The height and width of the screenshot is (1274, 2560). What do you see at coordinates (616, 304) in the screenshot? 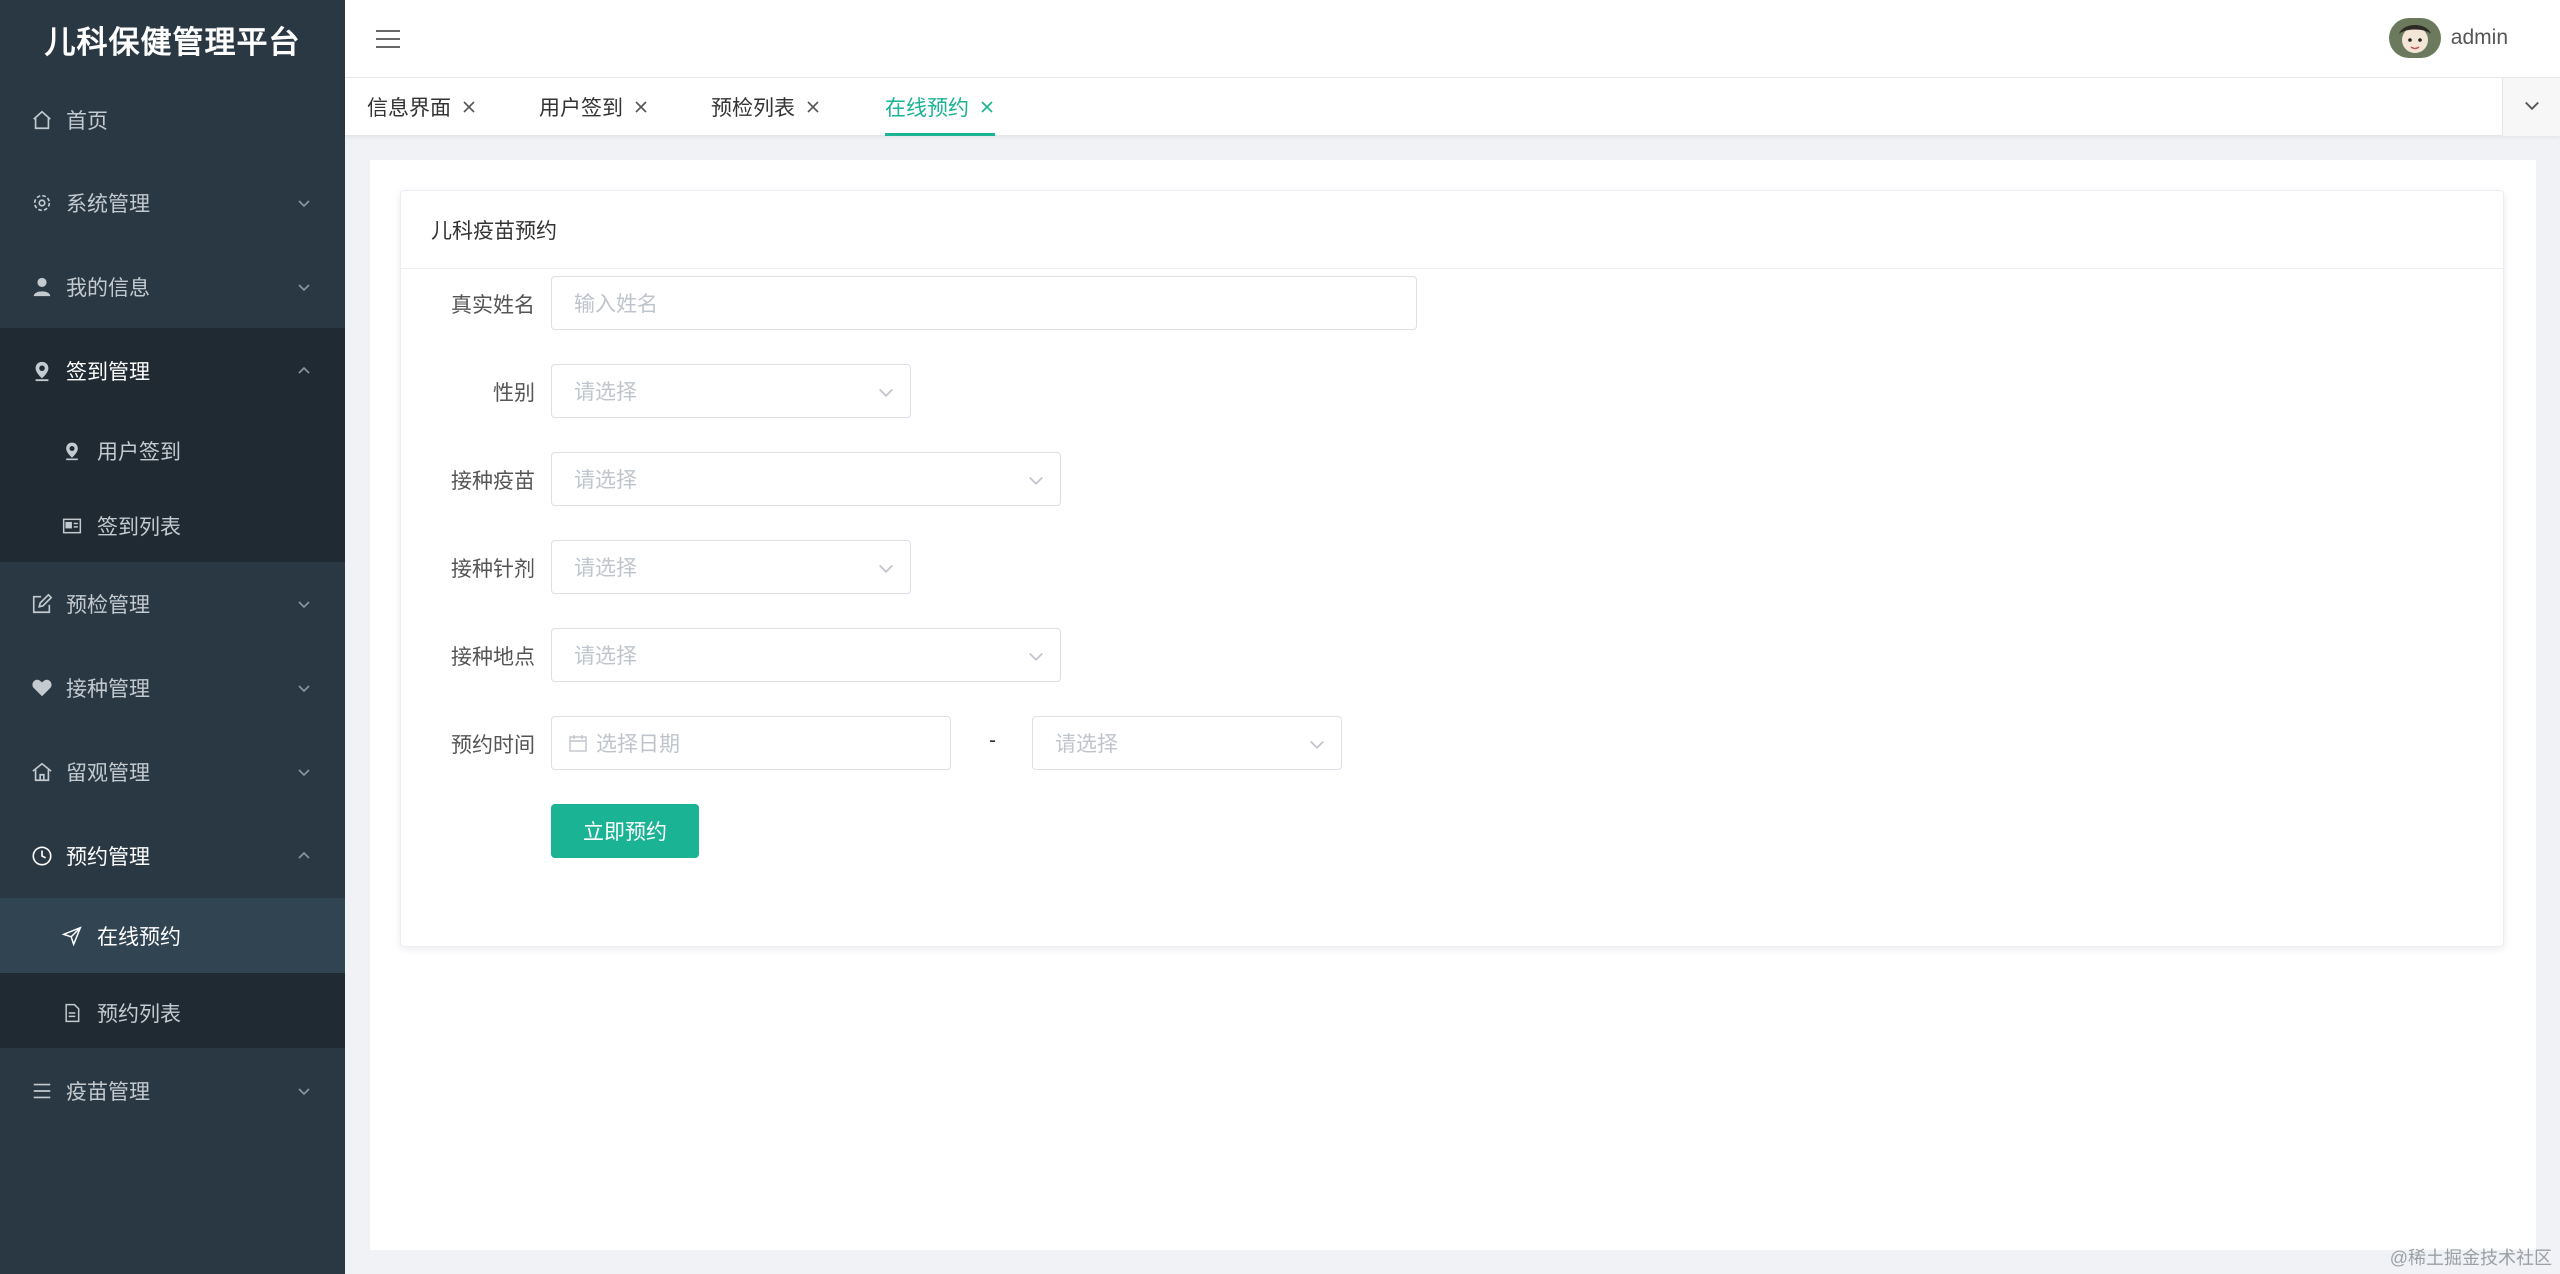
I see `name-placeholder: 输入姓名` at bounding box center [616, 304].